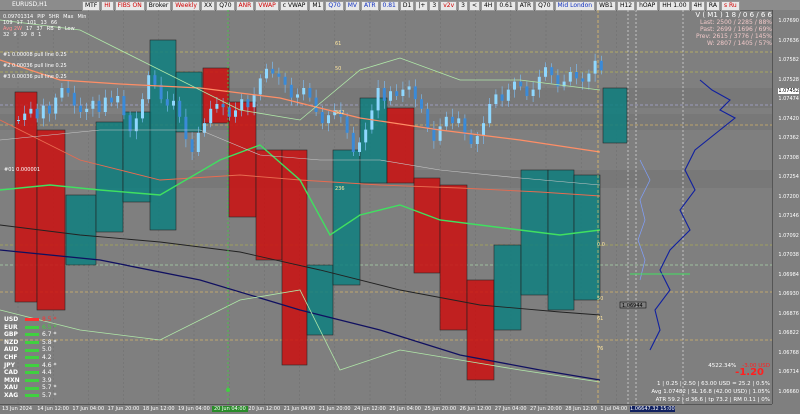 This screenshot has height=414, width=800. Describe the element at coordinates (788, 333) in the screenshot. I see `price-tick: 1.06822` at that location.